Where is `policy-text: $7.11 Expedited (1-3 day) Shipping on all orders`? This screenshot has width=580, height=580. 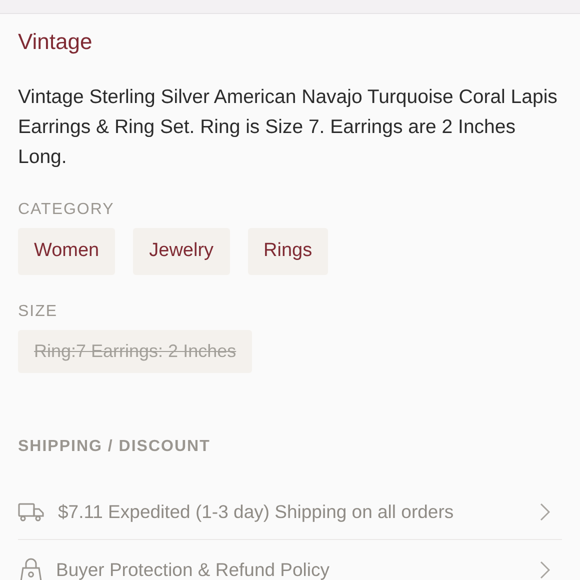 policy-text: $7.11 Expedited (1-3 day) Shipping on all orders is located at coordinates (256, 512).